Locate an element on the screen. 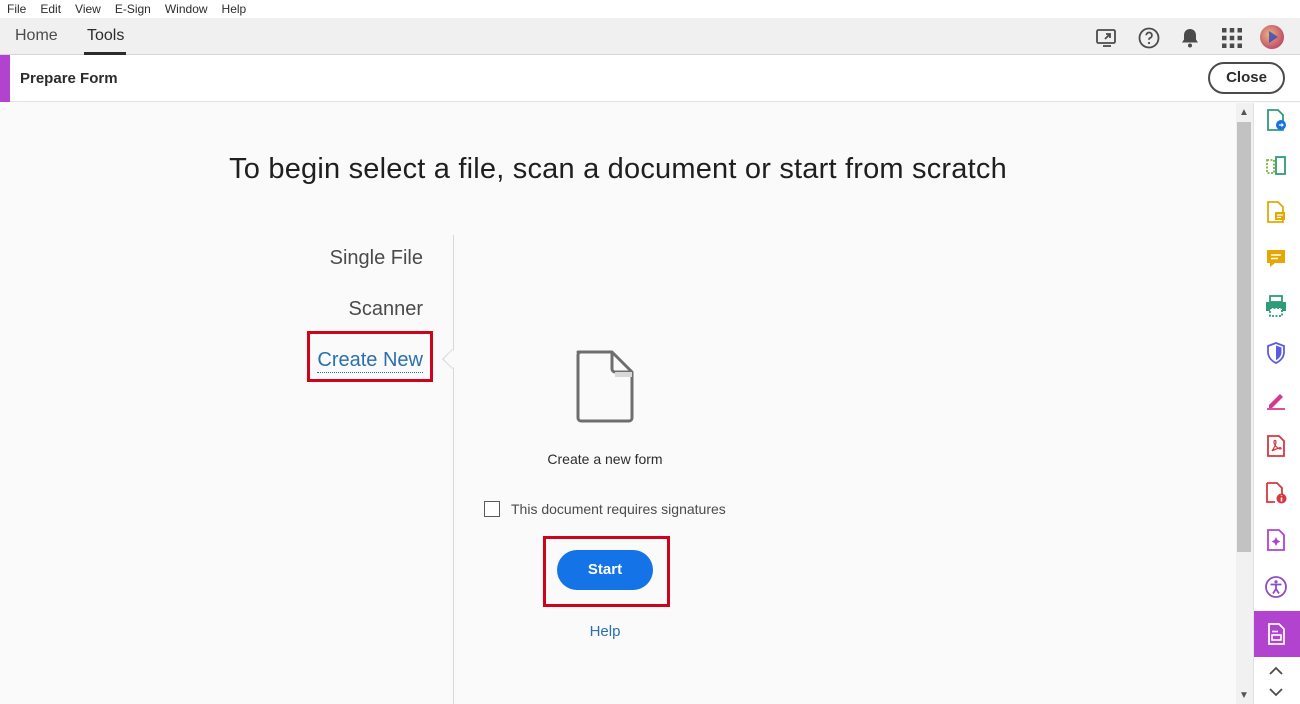 Image resolution: width=1300 pixels, height=704 pixels. scroll-down-arrow-icon: ▼ is located at coordinates (1244, 696).